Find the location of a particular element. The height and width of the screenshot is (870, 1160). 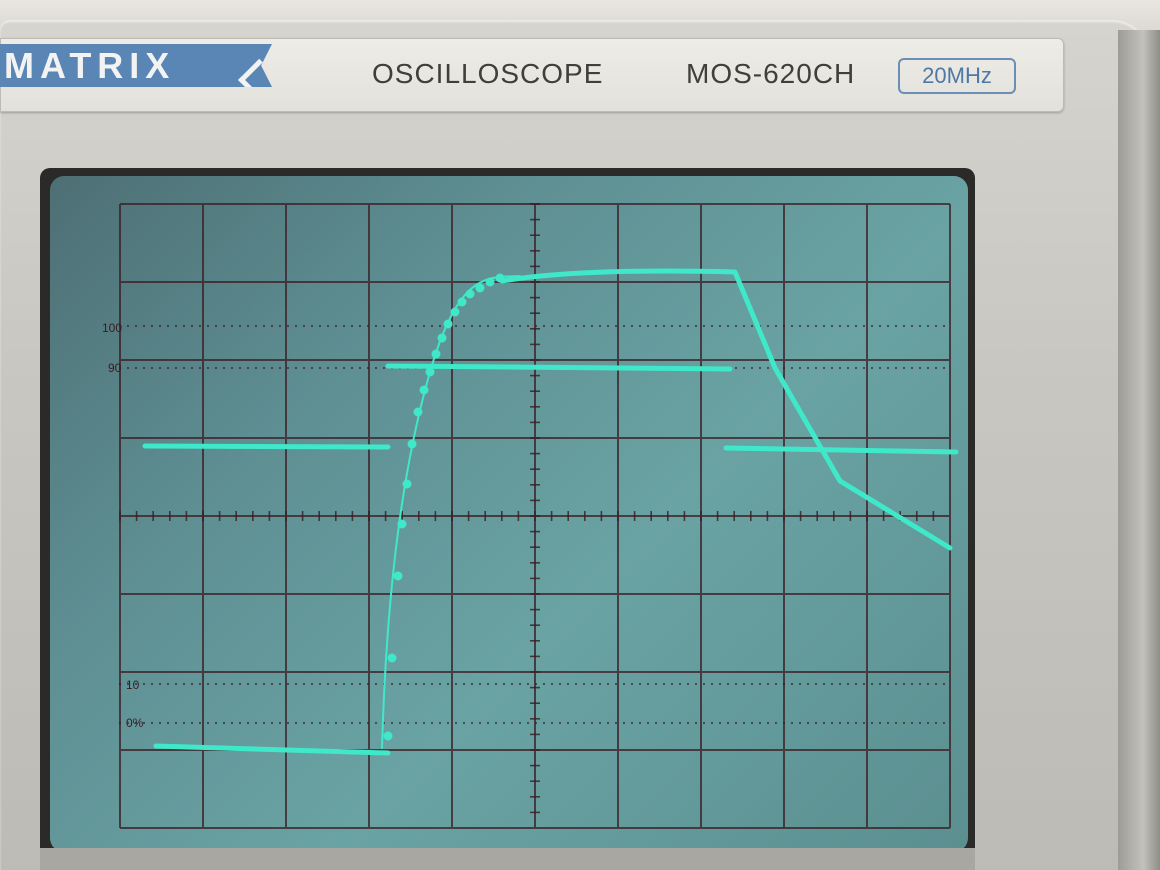

trace-90-percent-level is located at coordinates (559, 367).